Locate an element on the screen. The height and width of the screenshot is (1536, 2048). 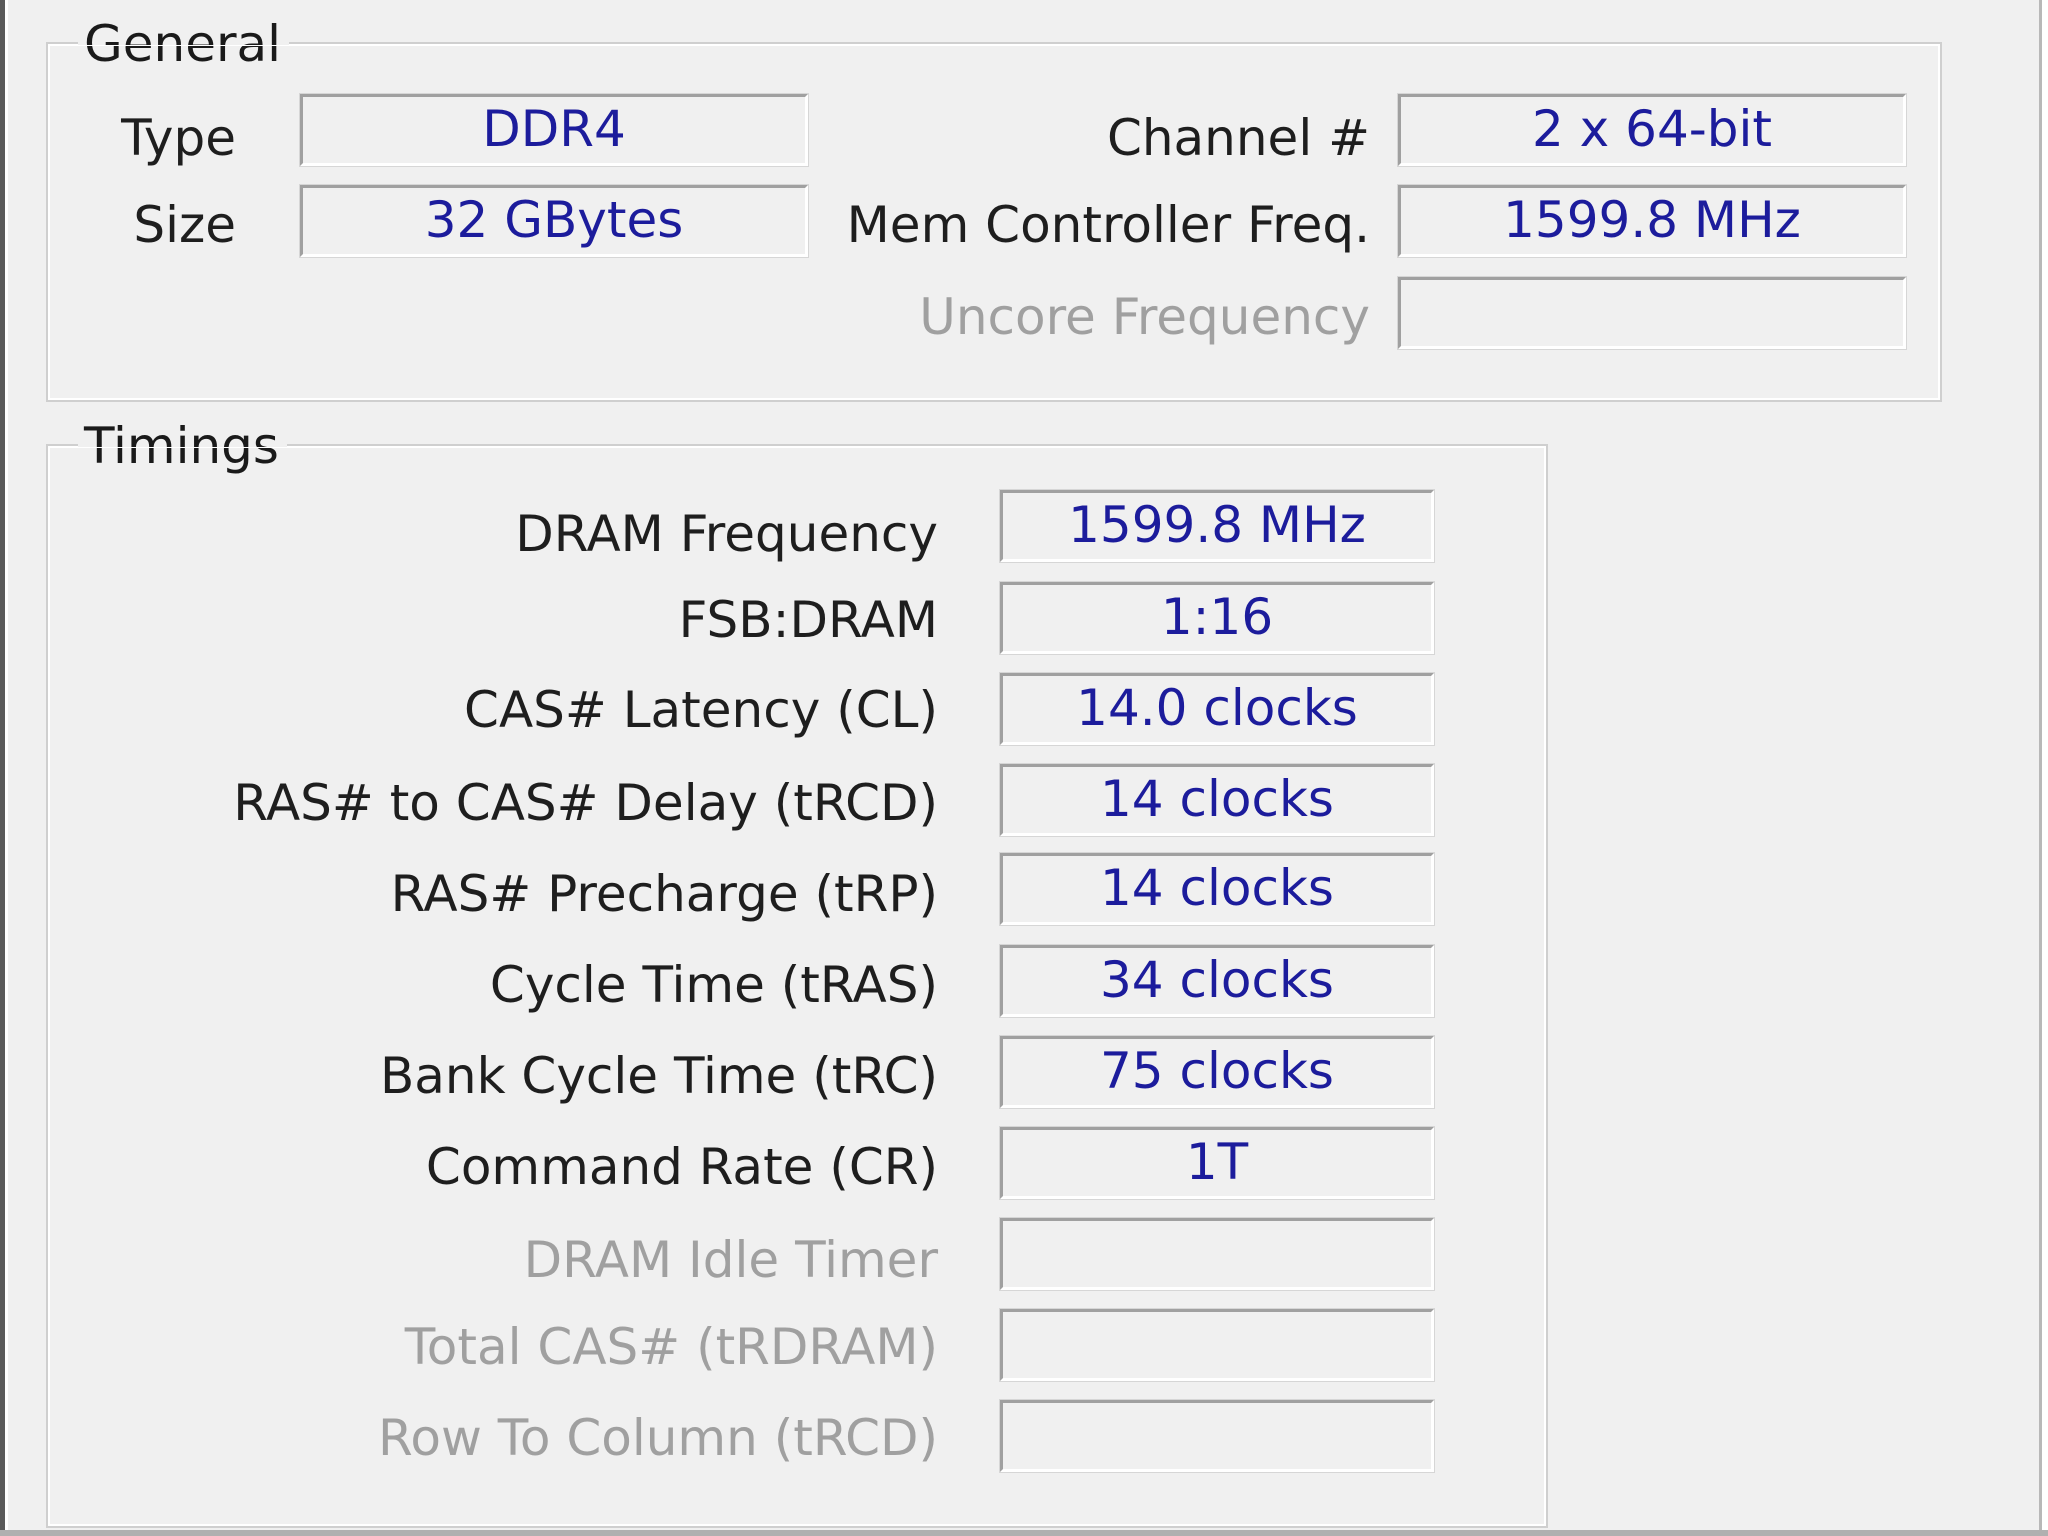
channel-field: 2 x 64-bit is located at coordinates (1652, 130).